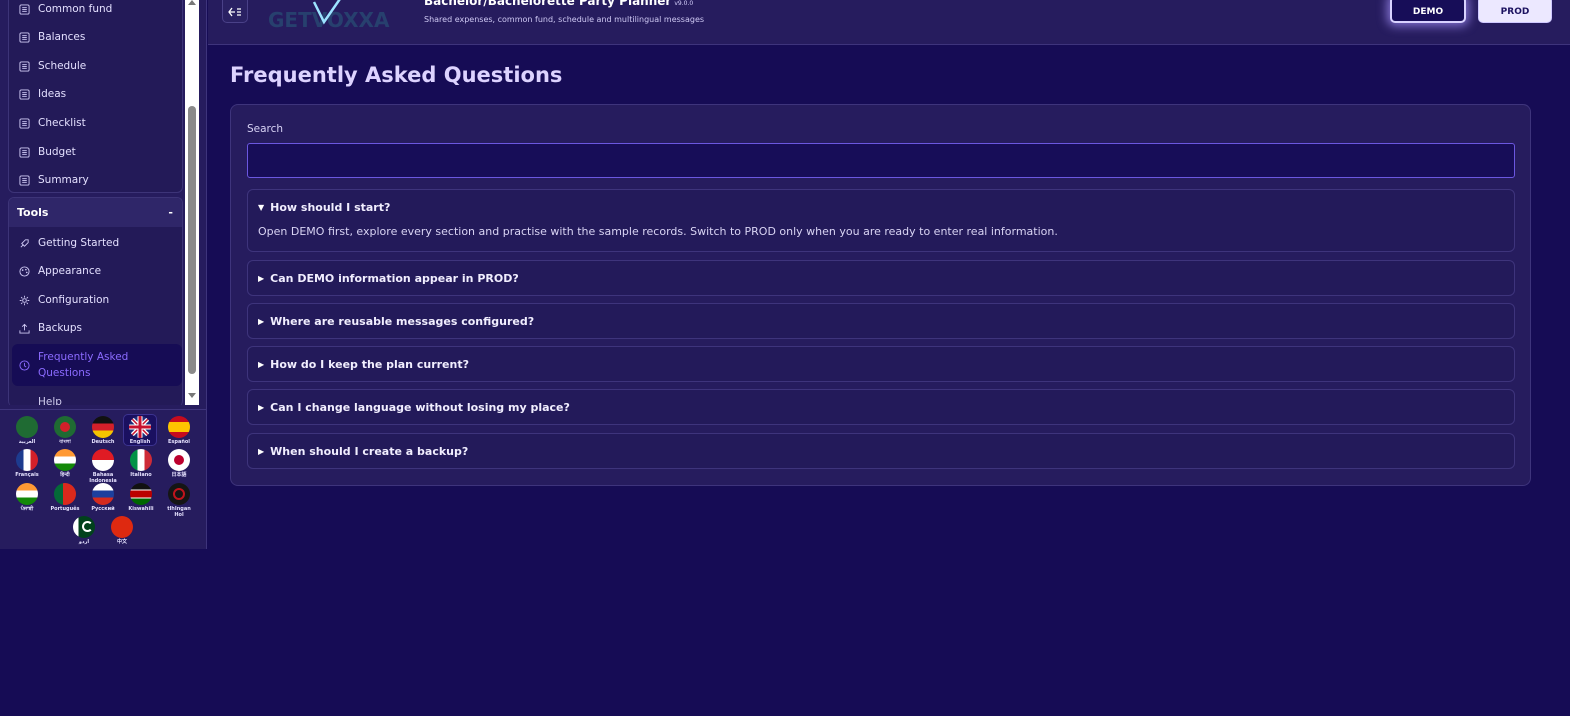 The width and height of the screenshot is (1570, 716). Describe the element at coordinates (75, 9) in the screenshot. I see `sidebar-item-label: Common fund` at that location.